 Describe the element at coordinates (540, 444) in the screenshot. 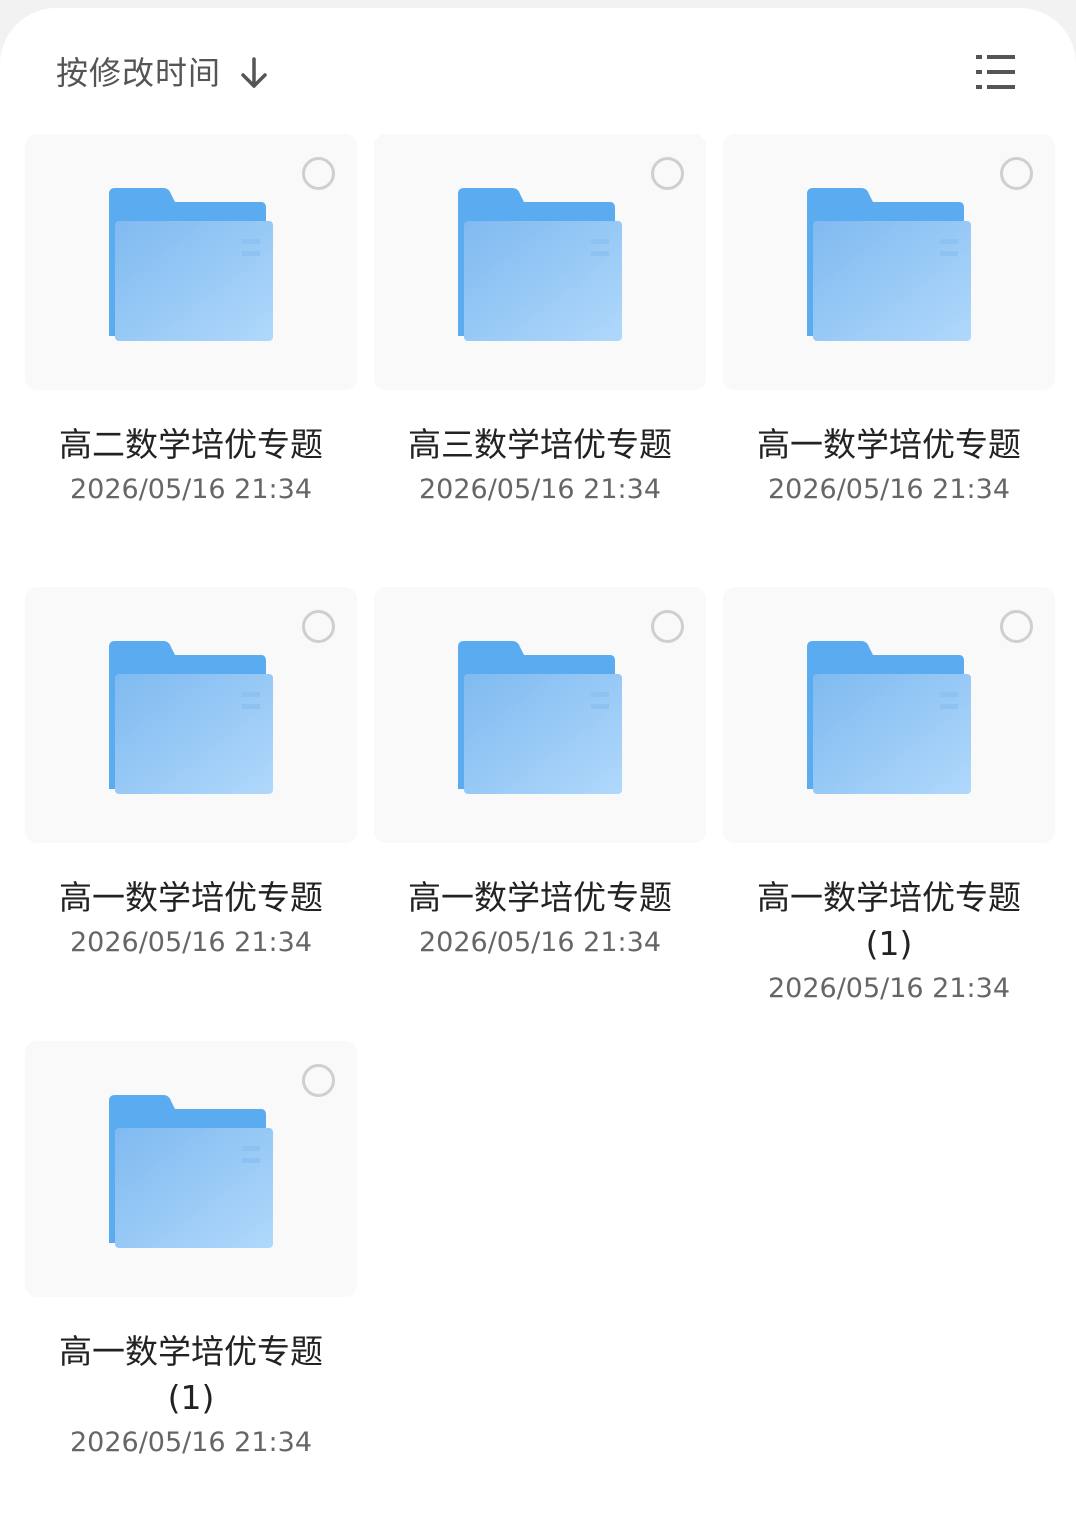

I see `folder-name: 高三数学培优专题` at that location.